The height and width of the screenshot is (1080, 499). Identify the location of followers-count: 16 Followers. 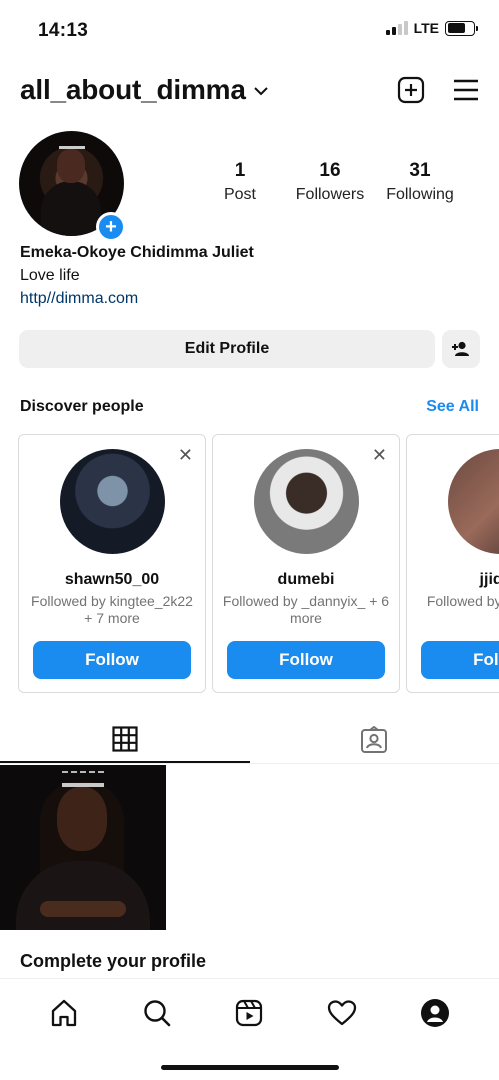
(330, 182).